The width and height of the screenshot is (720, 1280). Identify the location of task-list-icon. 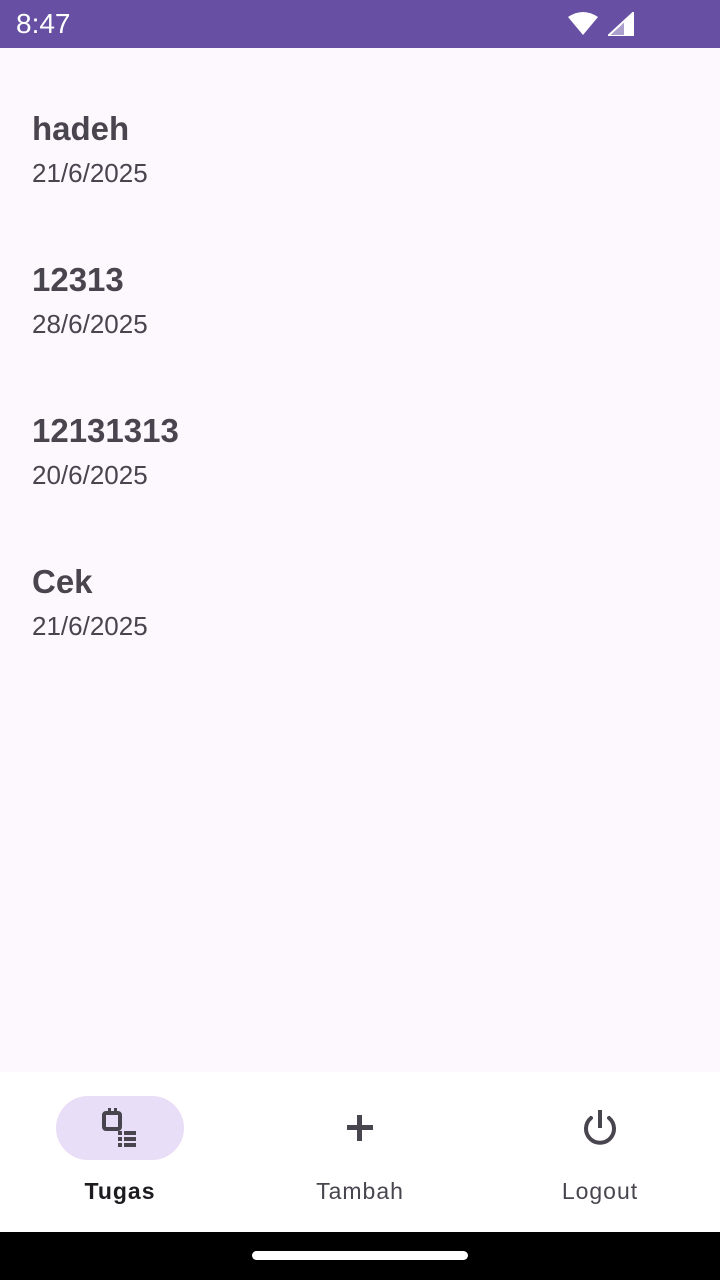
(120, 1128).